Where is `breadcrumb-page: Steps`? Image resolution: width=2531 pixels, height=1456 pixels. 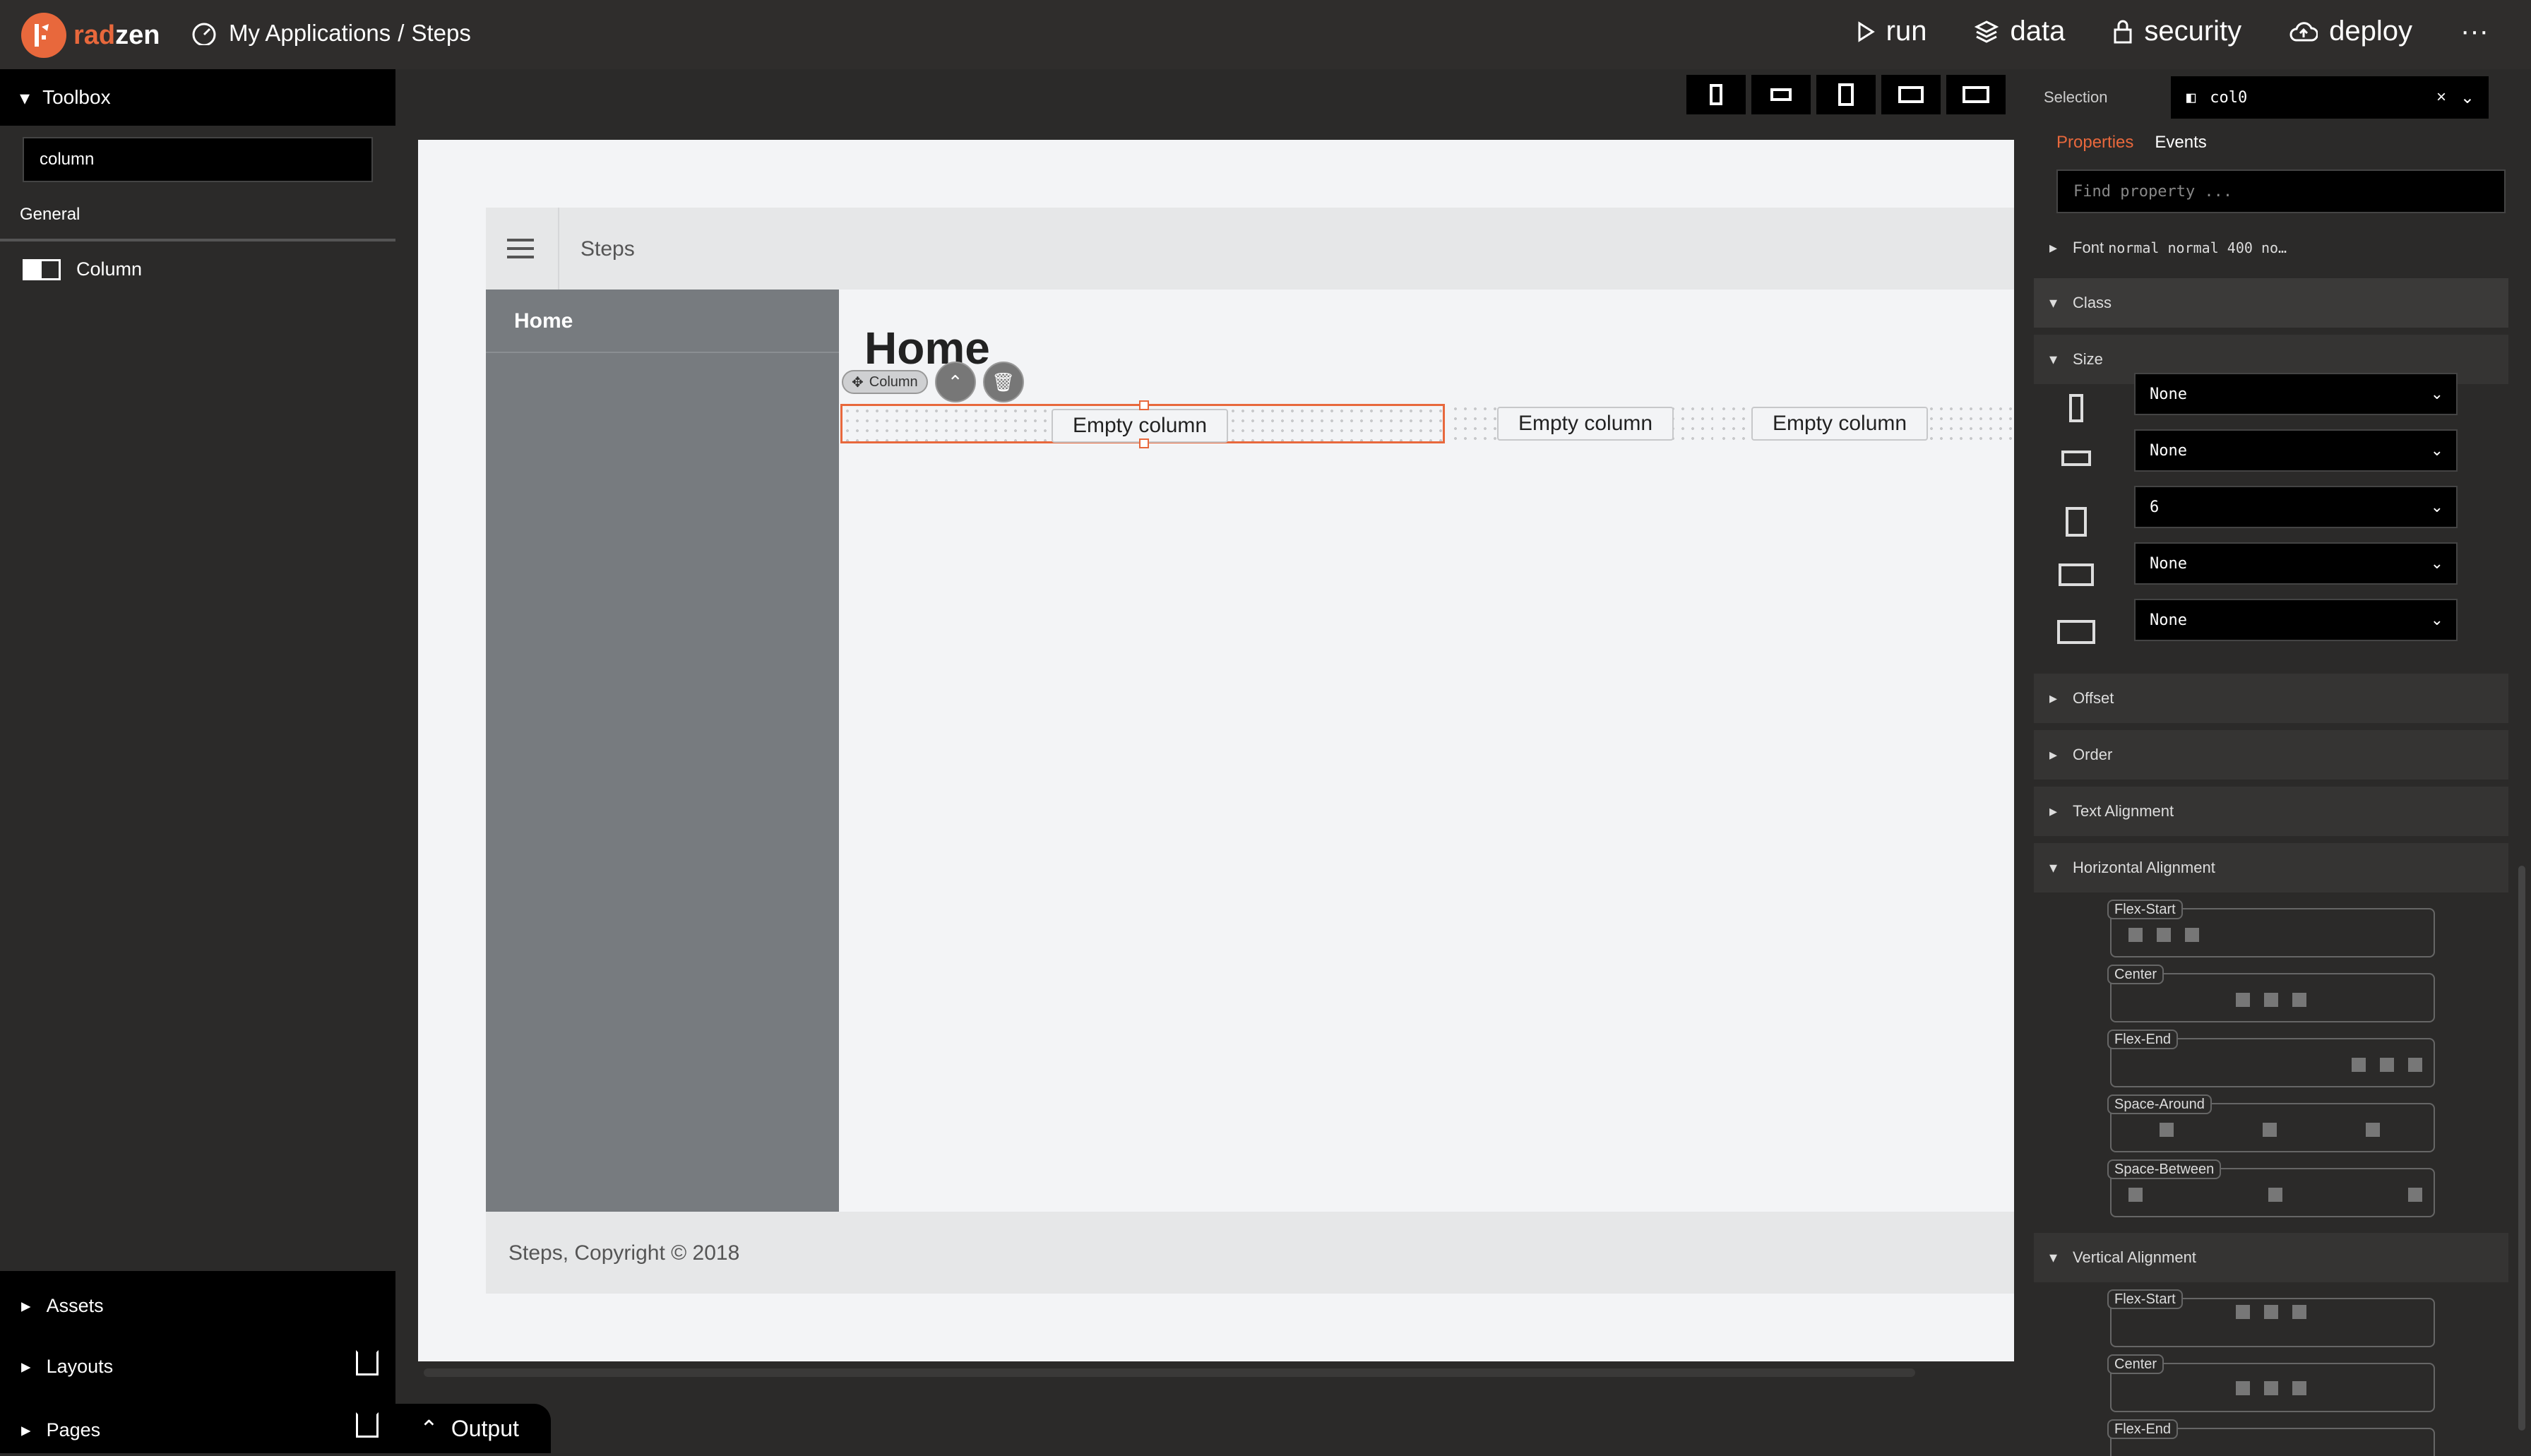
breadcrumb-page: Steps is located at coordinates (440, 33).